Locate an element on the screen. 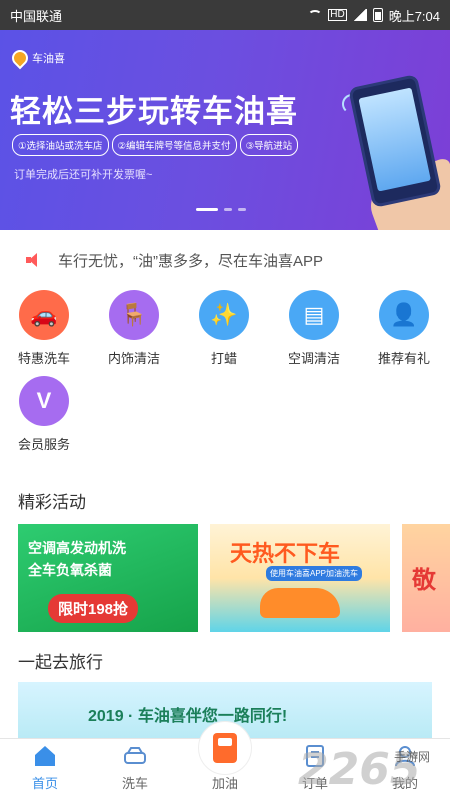  nav-profile: 我的 is located at coordinates (405, 769).